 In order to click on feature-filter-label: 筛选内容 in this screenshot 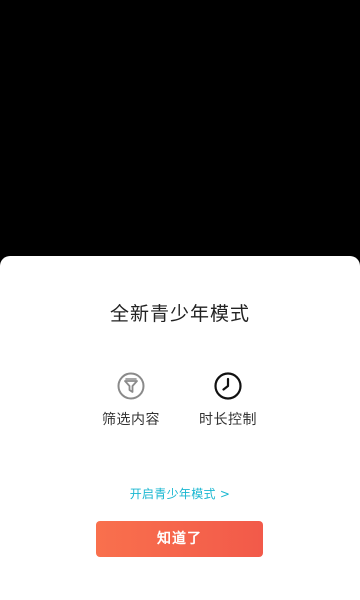, I will do `click(131, 420)`.